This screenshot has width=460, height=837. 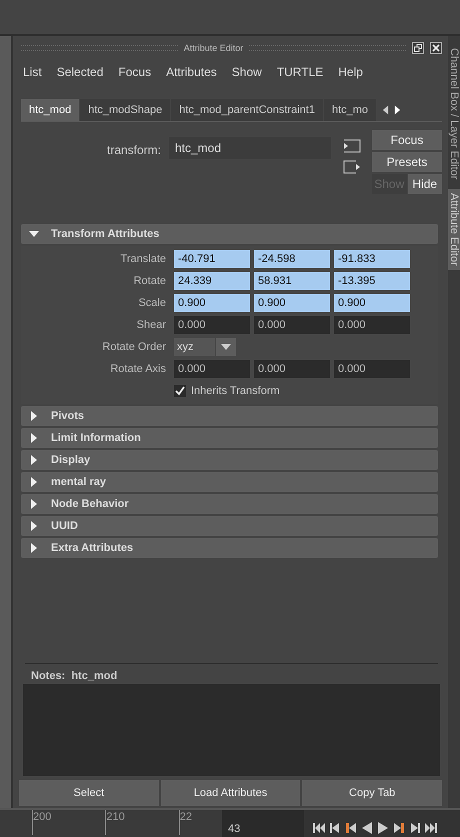 What do you see at coordinates (372, 259) in the screenshot?
I see `attribute-field: -91.833` at bounding box center [372, 259].